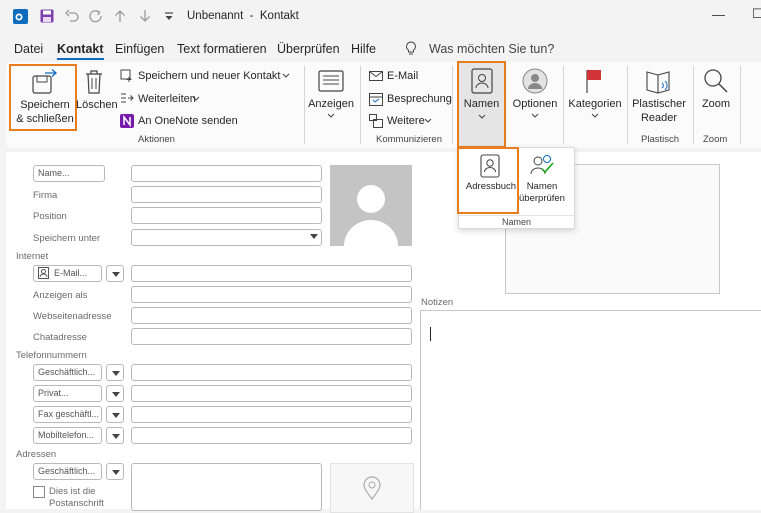  I want to click on lightbulb-icon, so click(411, 48).